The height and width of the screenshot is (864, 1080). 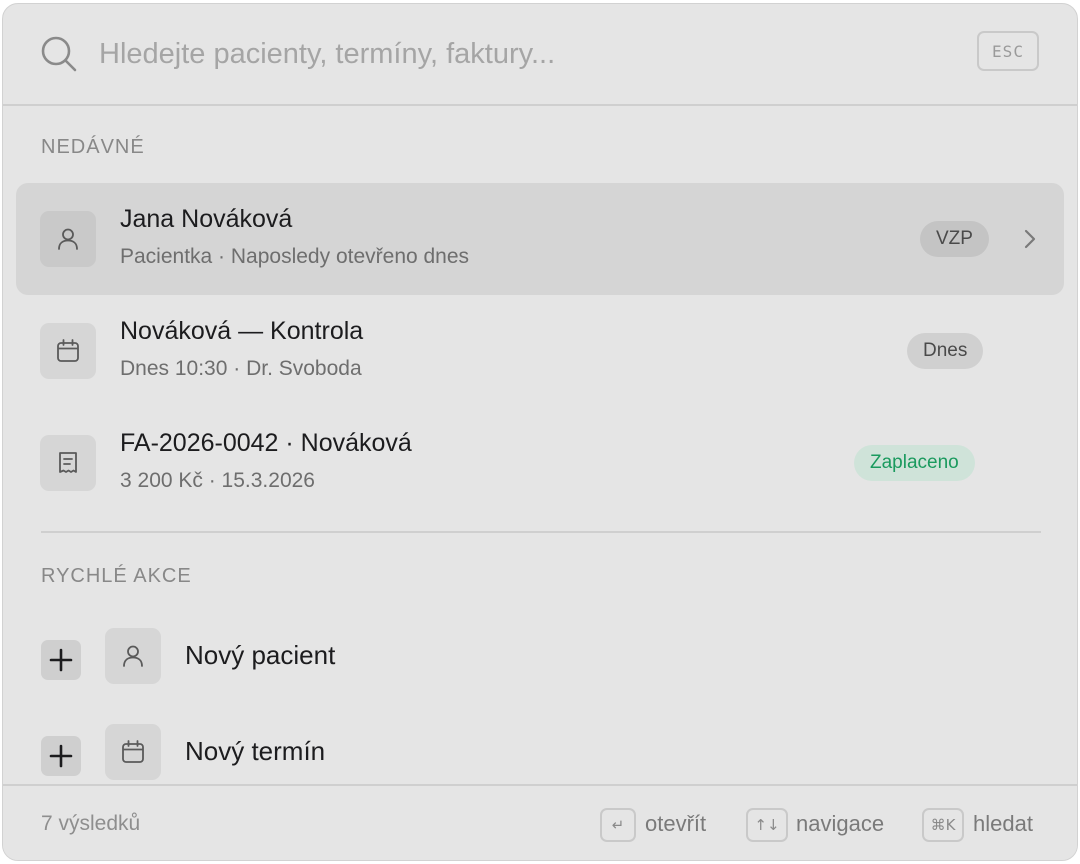 I want to click on action-new-appointment: Nový termín, so click(x=341, y=752).